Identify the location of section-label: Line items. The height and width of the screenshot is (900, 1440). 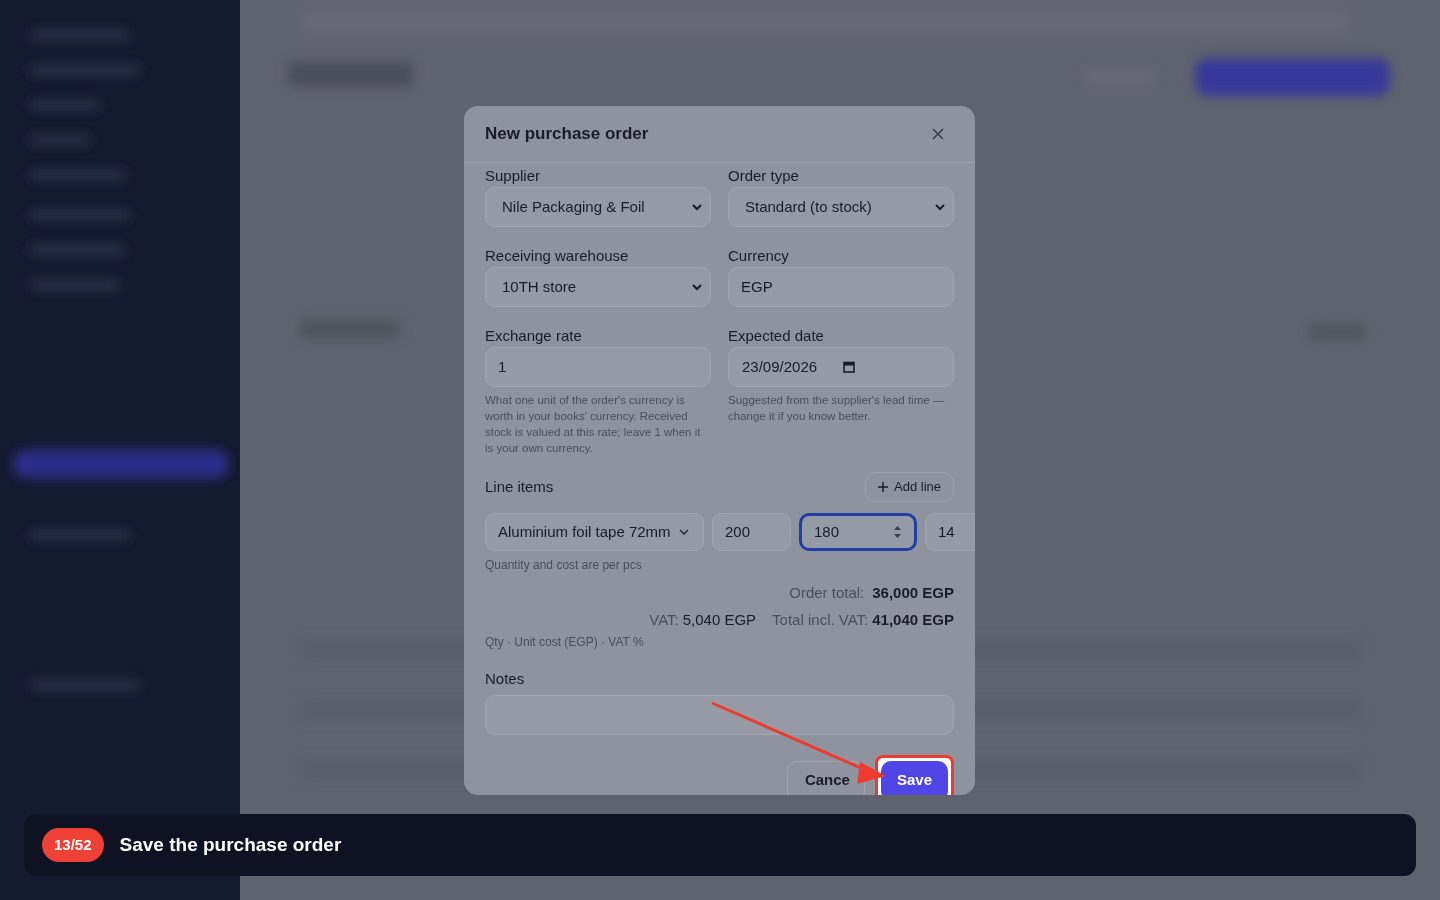
(519, 486).